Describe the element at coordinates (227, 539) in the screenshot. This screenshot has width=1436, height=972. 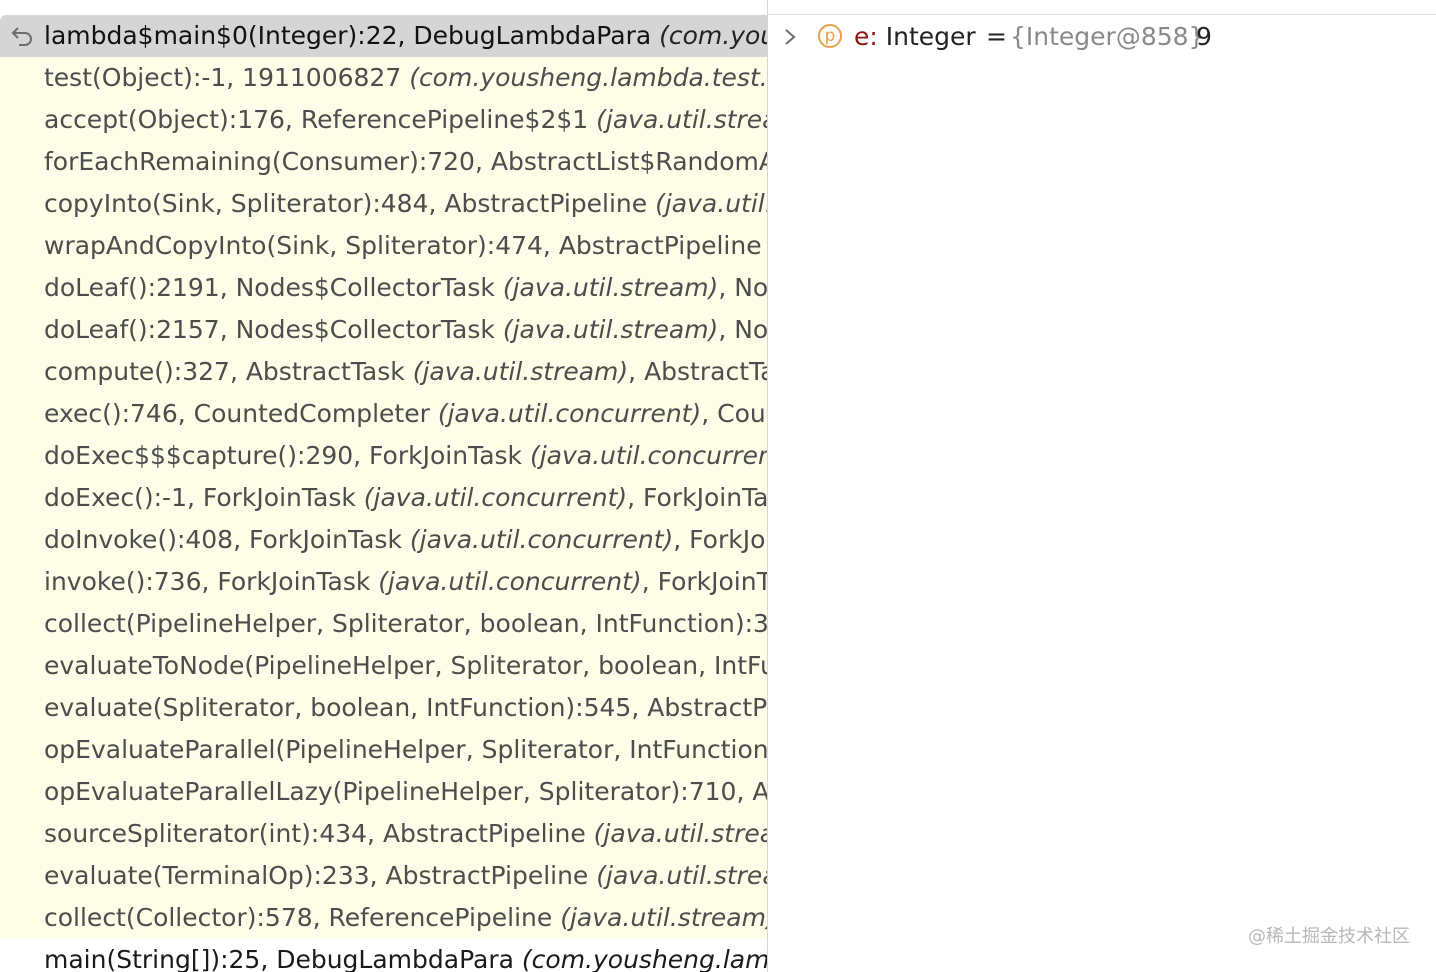
I see `frame-method: doInvoke():408, ForkJoinTask` at that location.